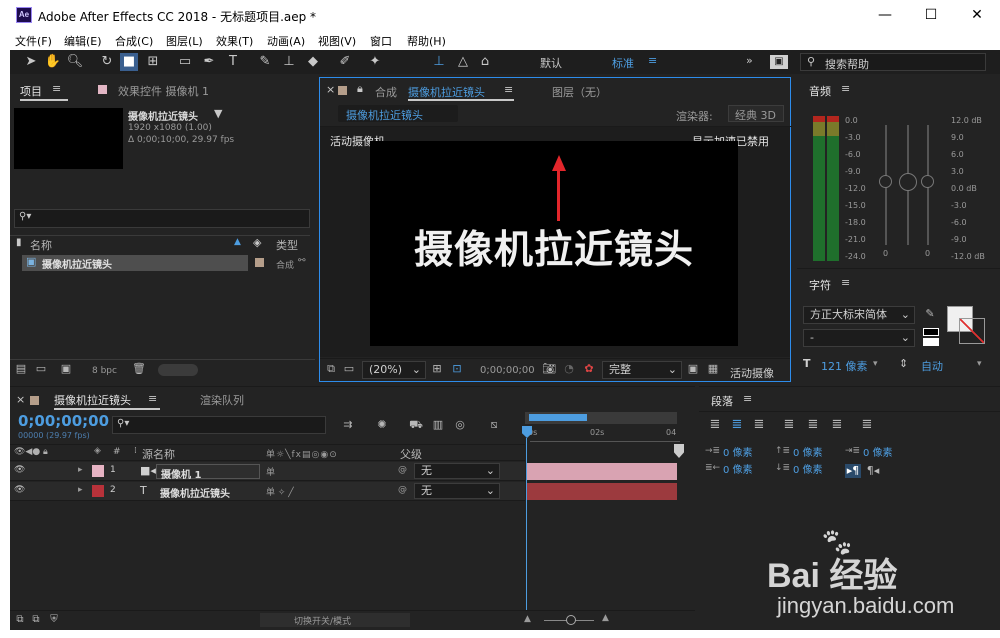 Image resolution: width=1000 pixels, height=638 pixels. Describe the element at coordinates (345, 62) in the screenshot. I see `roto-brush-tool-icon: ✐` at that location.